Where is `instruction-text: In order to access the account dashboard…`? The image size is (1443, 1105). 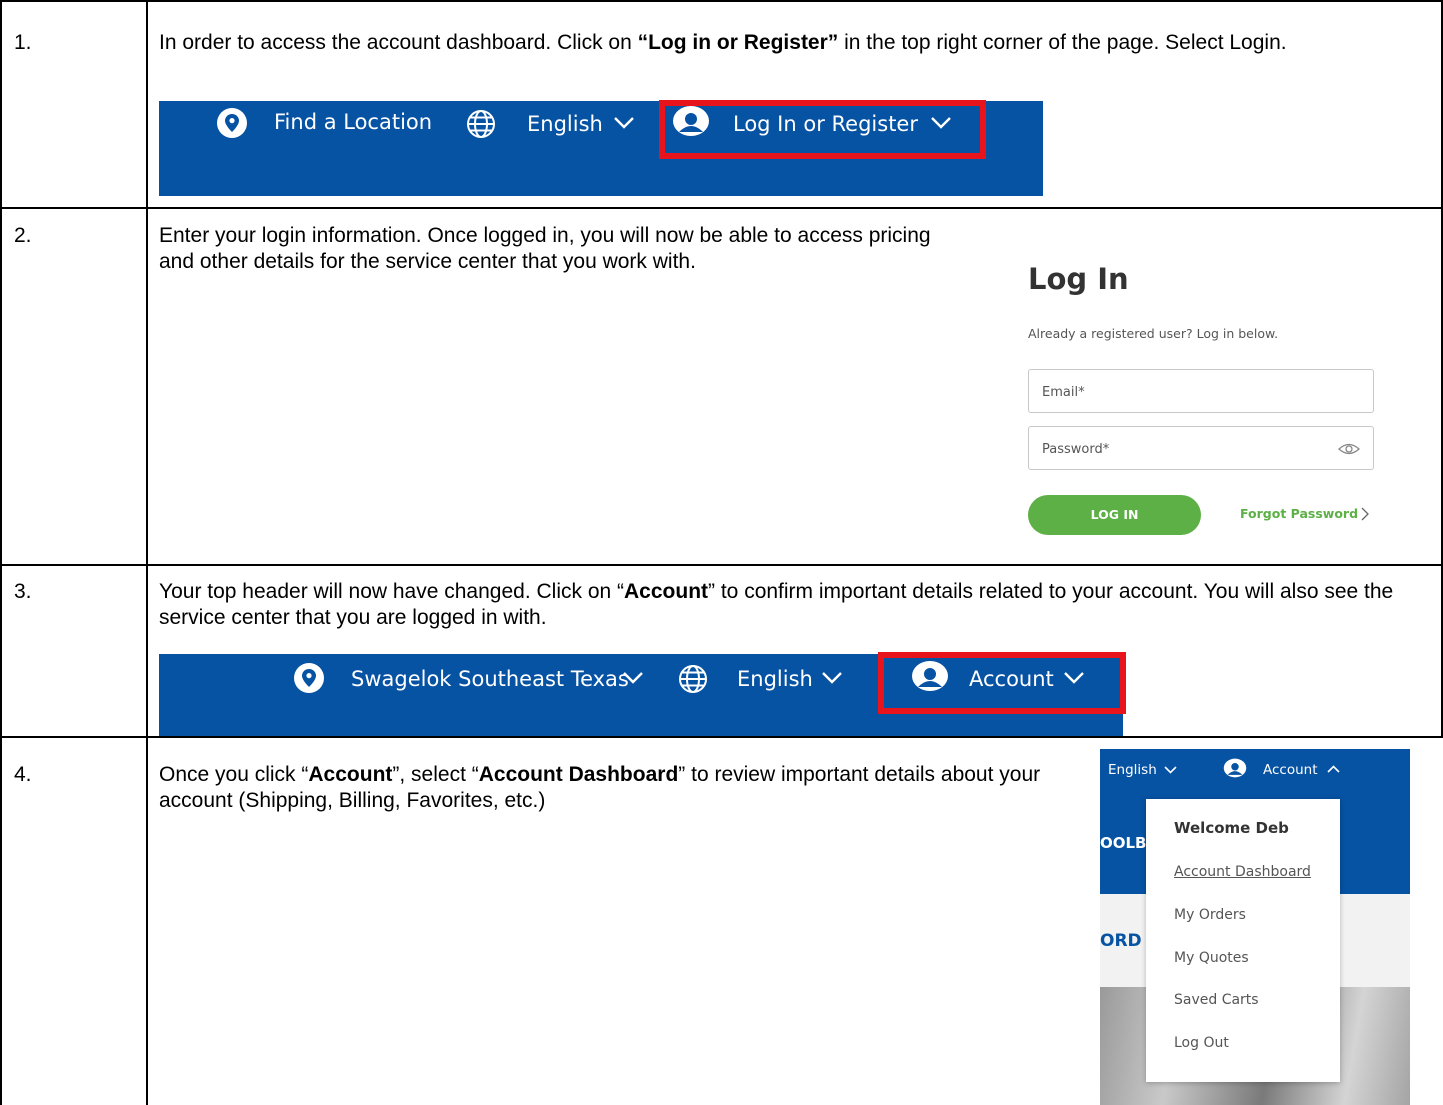 instruction-text: In order to access the account dashboard… is located at coordinates (398, 42).